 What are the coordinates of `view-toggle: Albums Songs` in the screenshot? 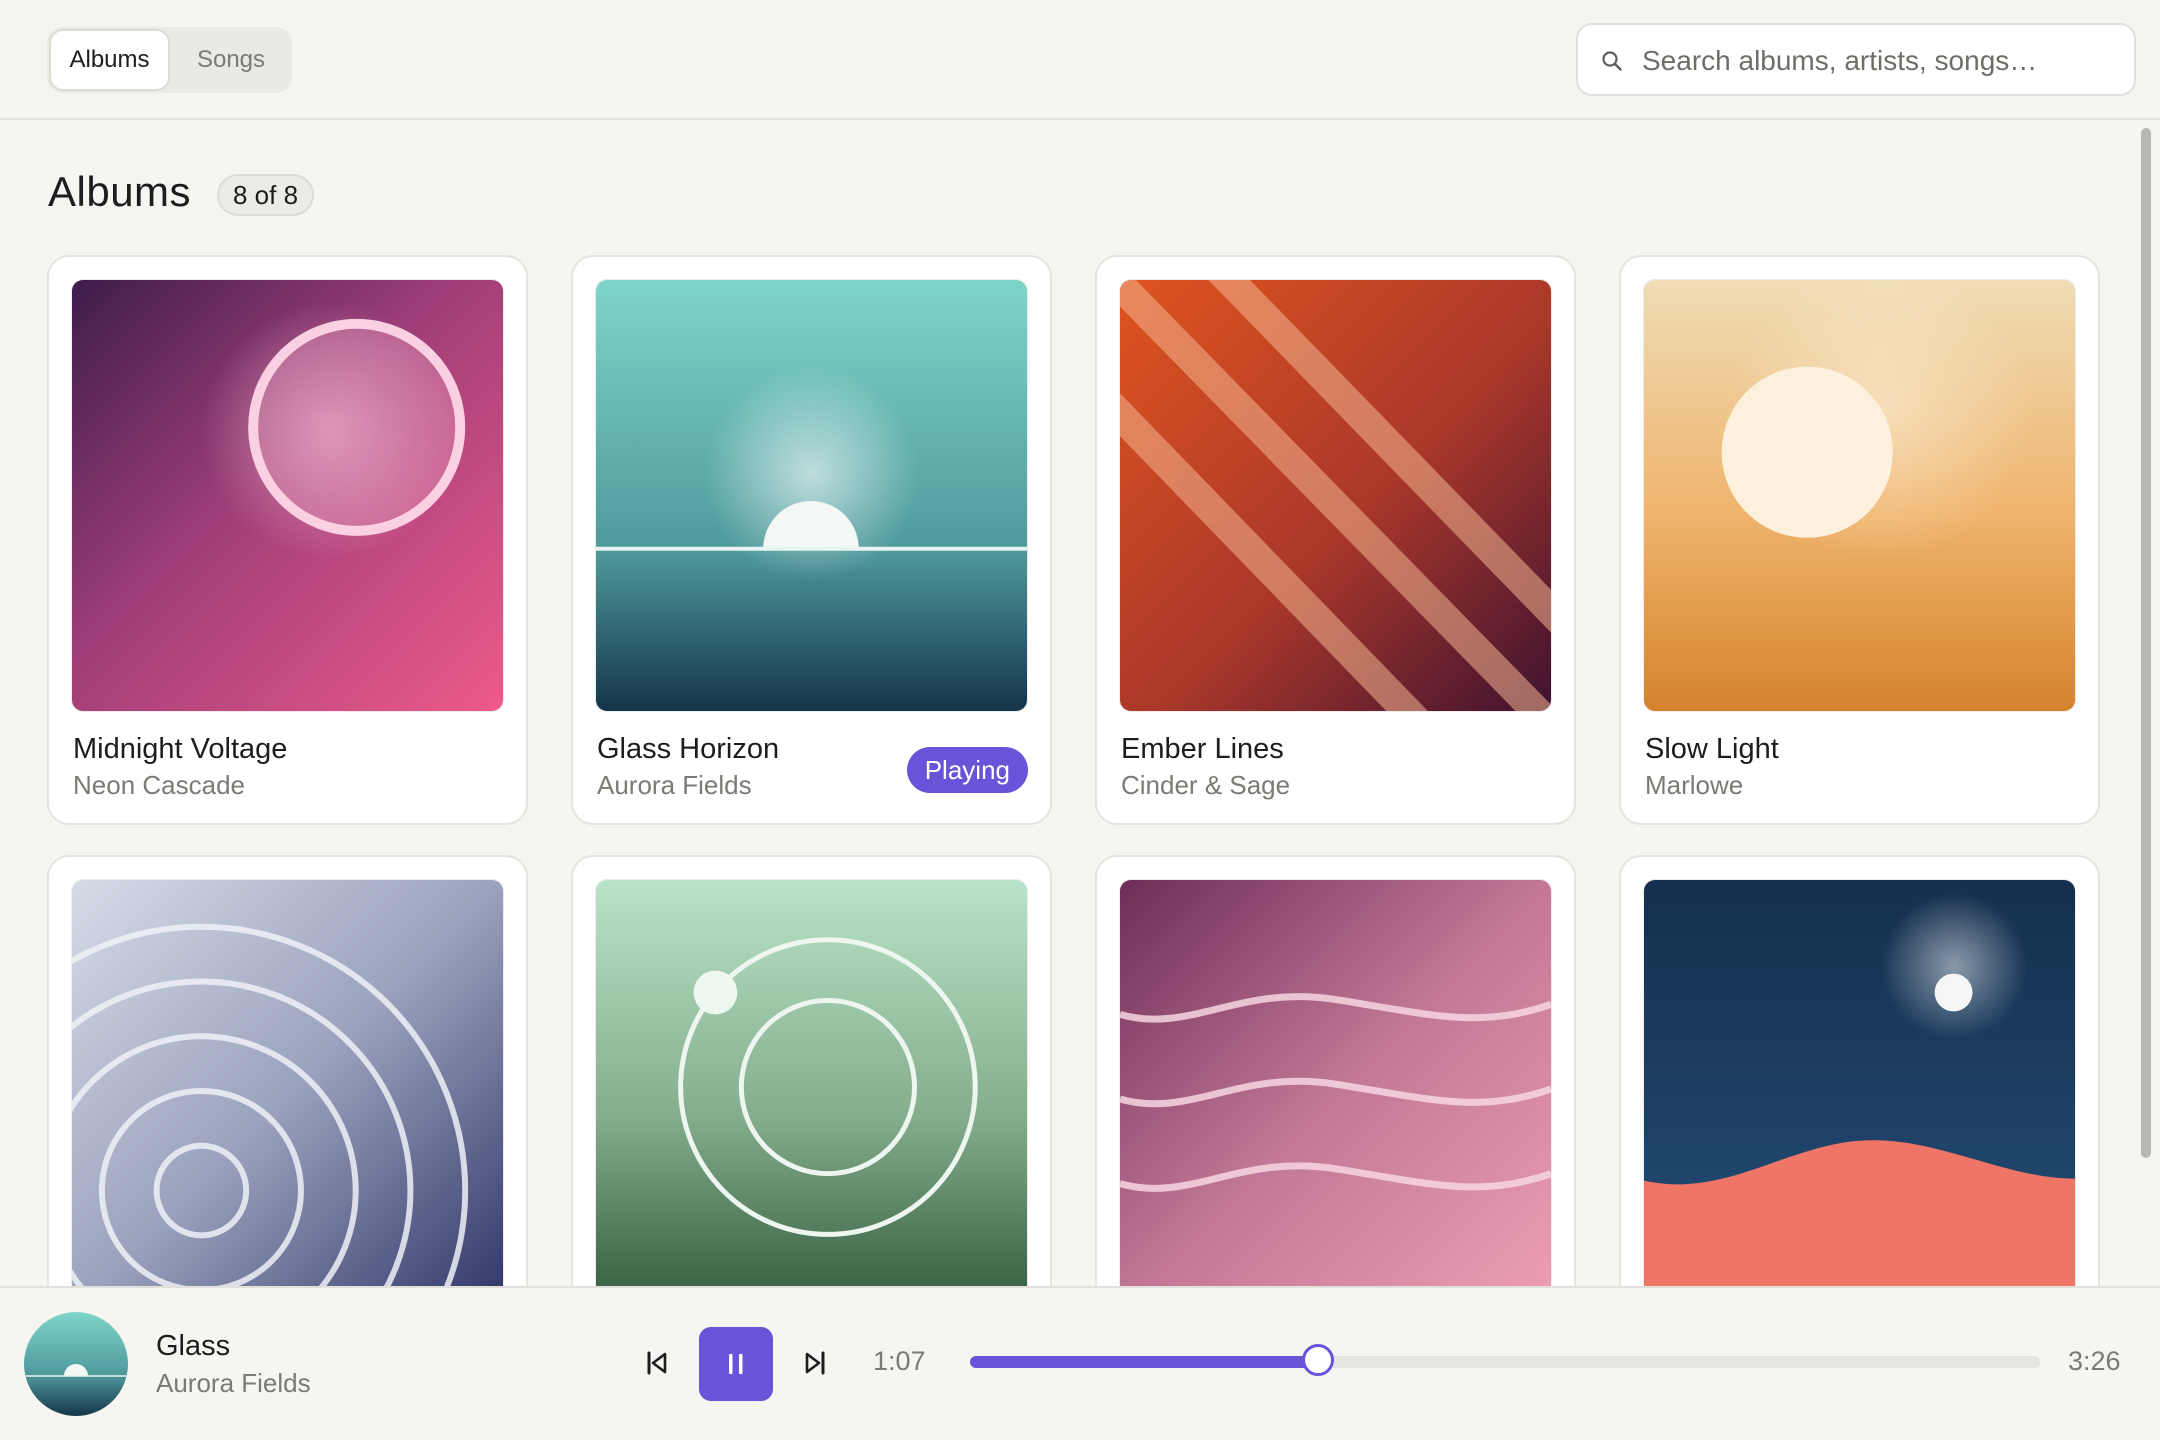 It's located at (169, 60).